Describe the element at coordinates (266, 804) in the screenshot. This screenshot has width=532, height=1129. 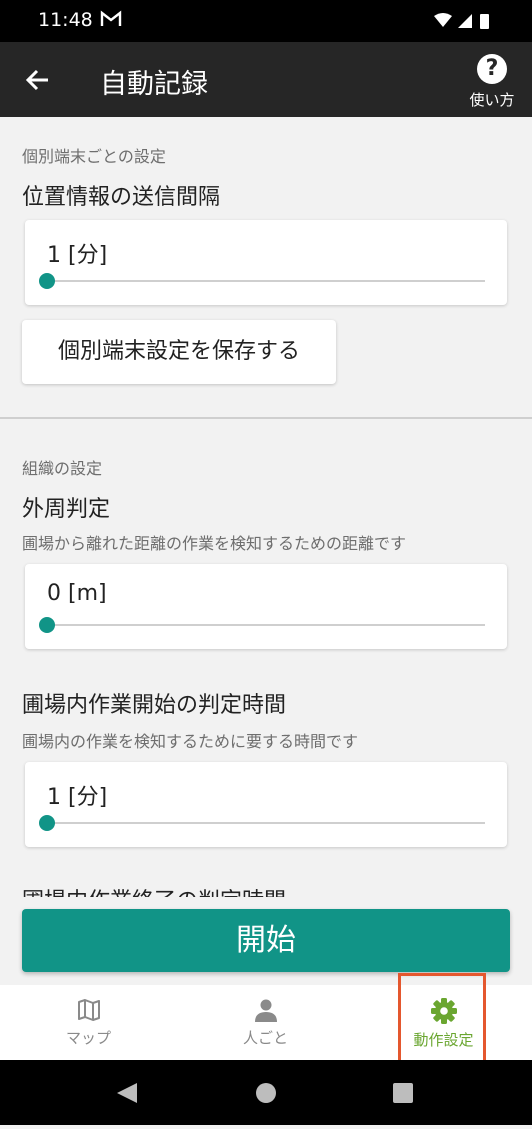
I see `start-time-slider-card: 1 [分]` at that location.